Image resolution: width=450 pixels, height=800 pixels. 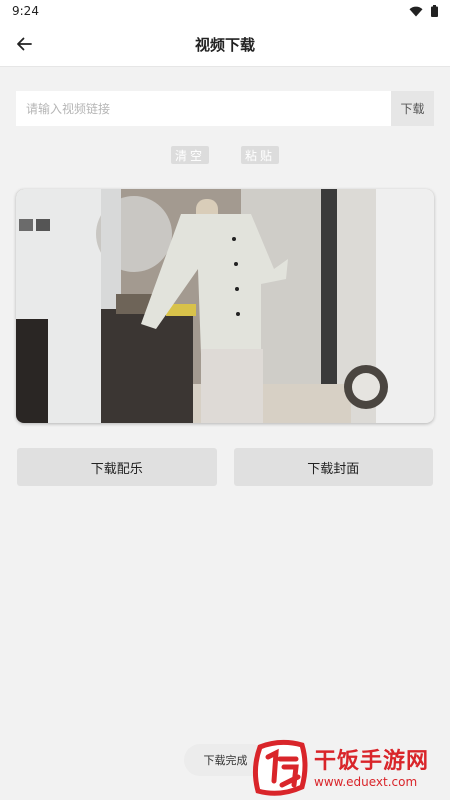 I want to click on watermark: 干饭手游网 www.eduext.com, so click(x=348, y=769).